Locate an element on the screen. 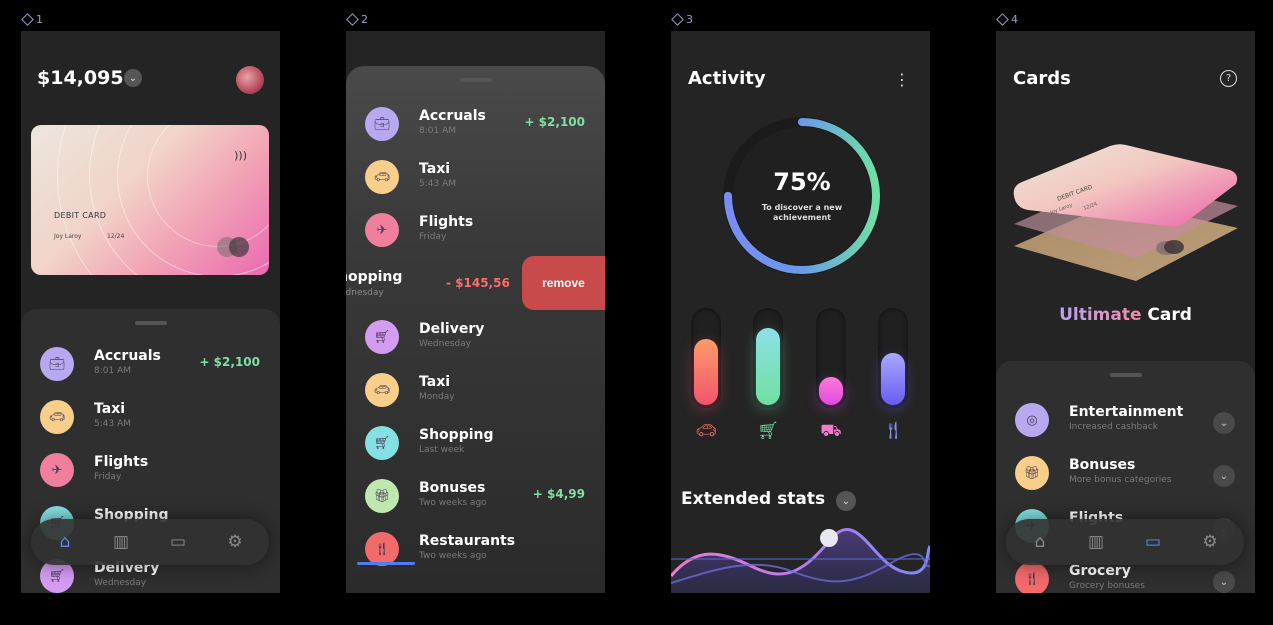 The width and height of the screenshot is (1273, 625). benefit-title: Bonuses is located at coordinates (1102, 465).